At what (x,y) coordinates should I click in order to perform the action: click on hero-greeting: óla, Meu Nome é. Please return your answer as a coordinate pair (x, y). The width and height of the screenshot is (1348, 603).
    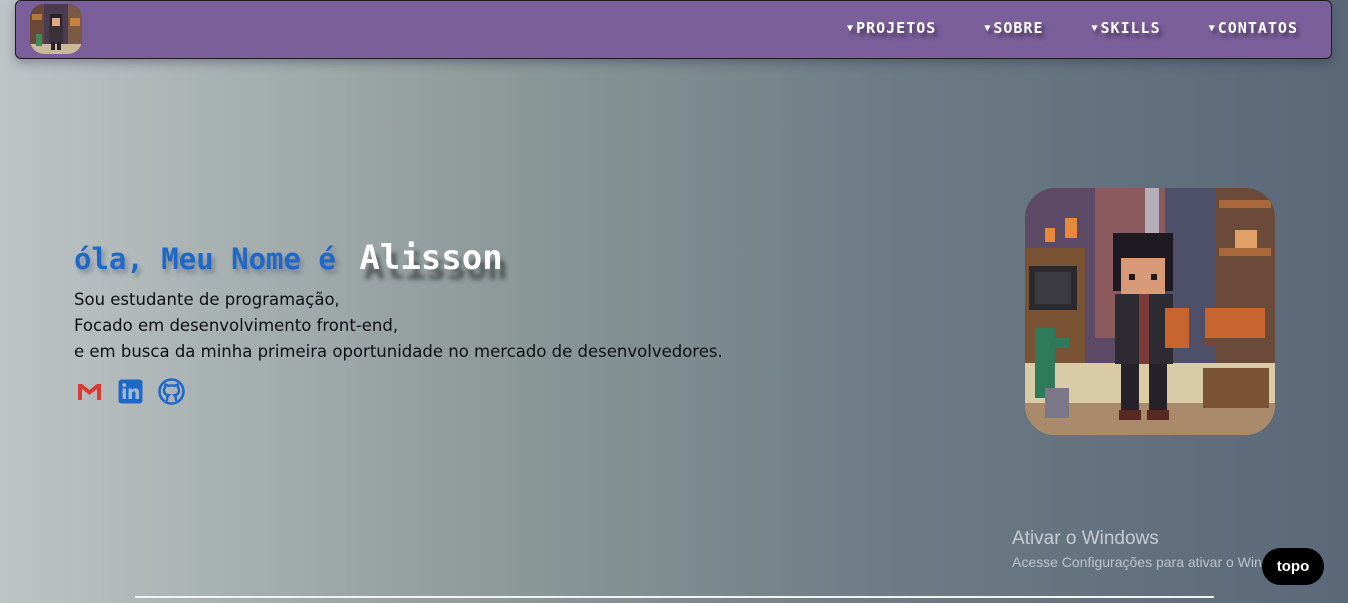
    Looking at the image, I should click on (205, 259).